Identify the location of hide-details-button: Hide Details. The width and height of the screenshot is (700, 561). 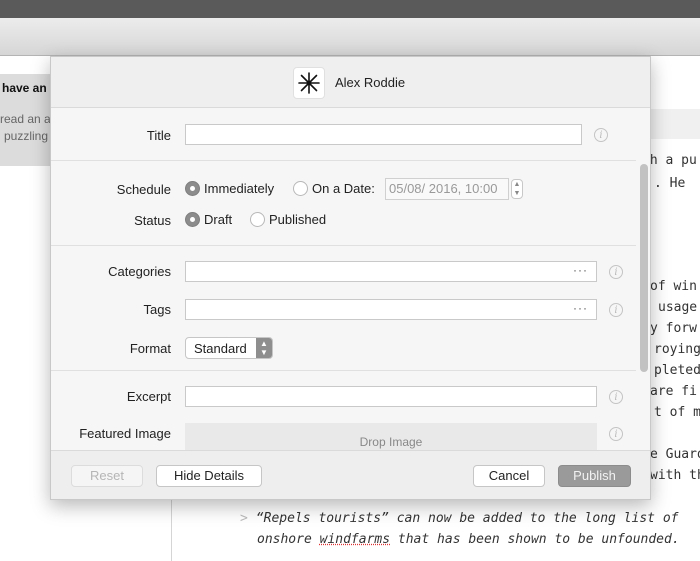
(209, 476).